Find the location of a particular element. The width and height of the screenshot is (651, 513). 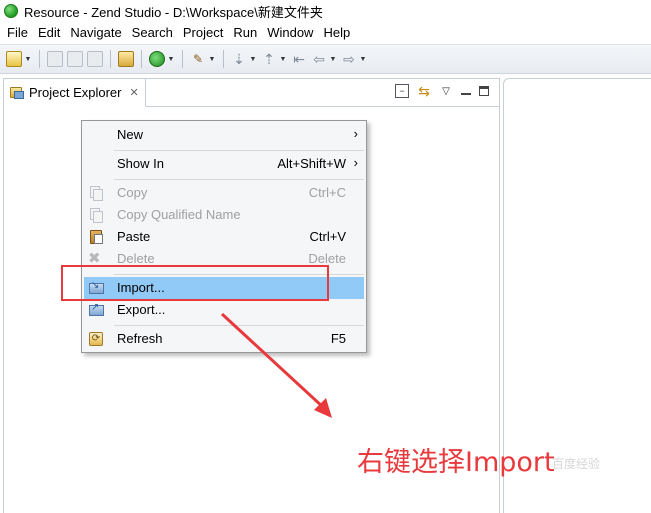

tab-label: Project Explorer is located at coordinates (75, 92).